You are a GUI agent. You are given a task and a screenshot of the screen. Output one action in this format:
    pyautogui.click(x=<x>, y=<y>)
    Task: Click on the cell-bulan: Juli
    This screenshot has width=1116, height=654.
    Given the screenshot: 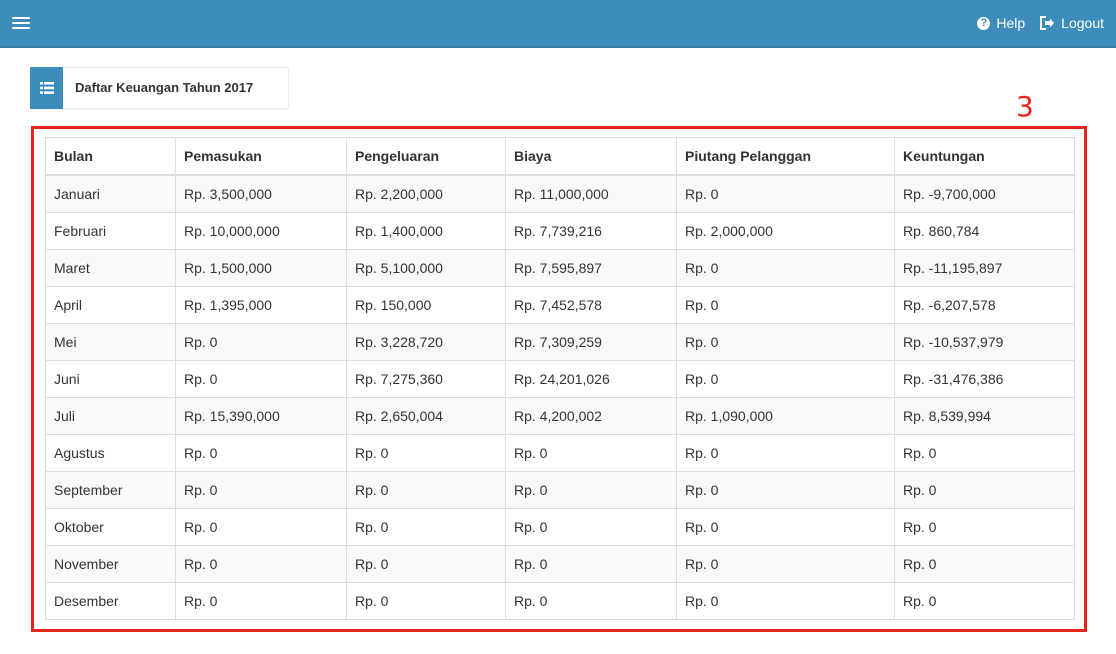 What is the action you would take?
    pyautogui.click(x=110, y=416)
    